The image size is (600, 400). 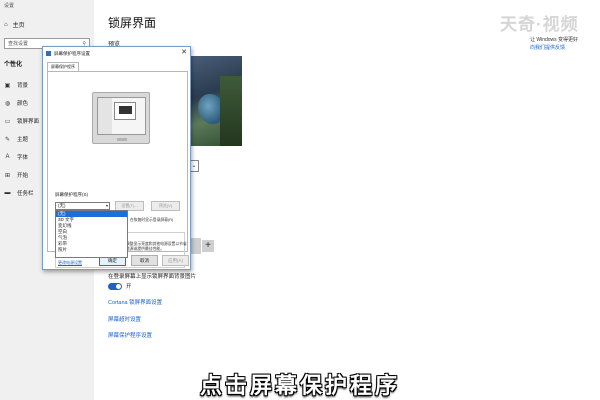 I want to click on lock-screen-icon: ▭, so click(x=7, y=121).